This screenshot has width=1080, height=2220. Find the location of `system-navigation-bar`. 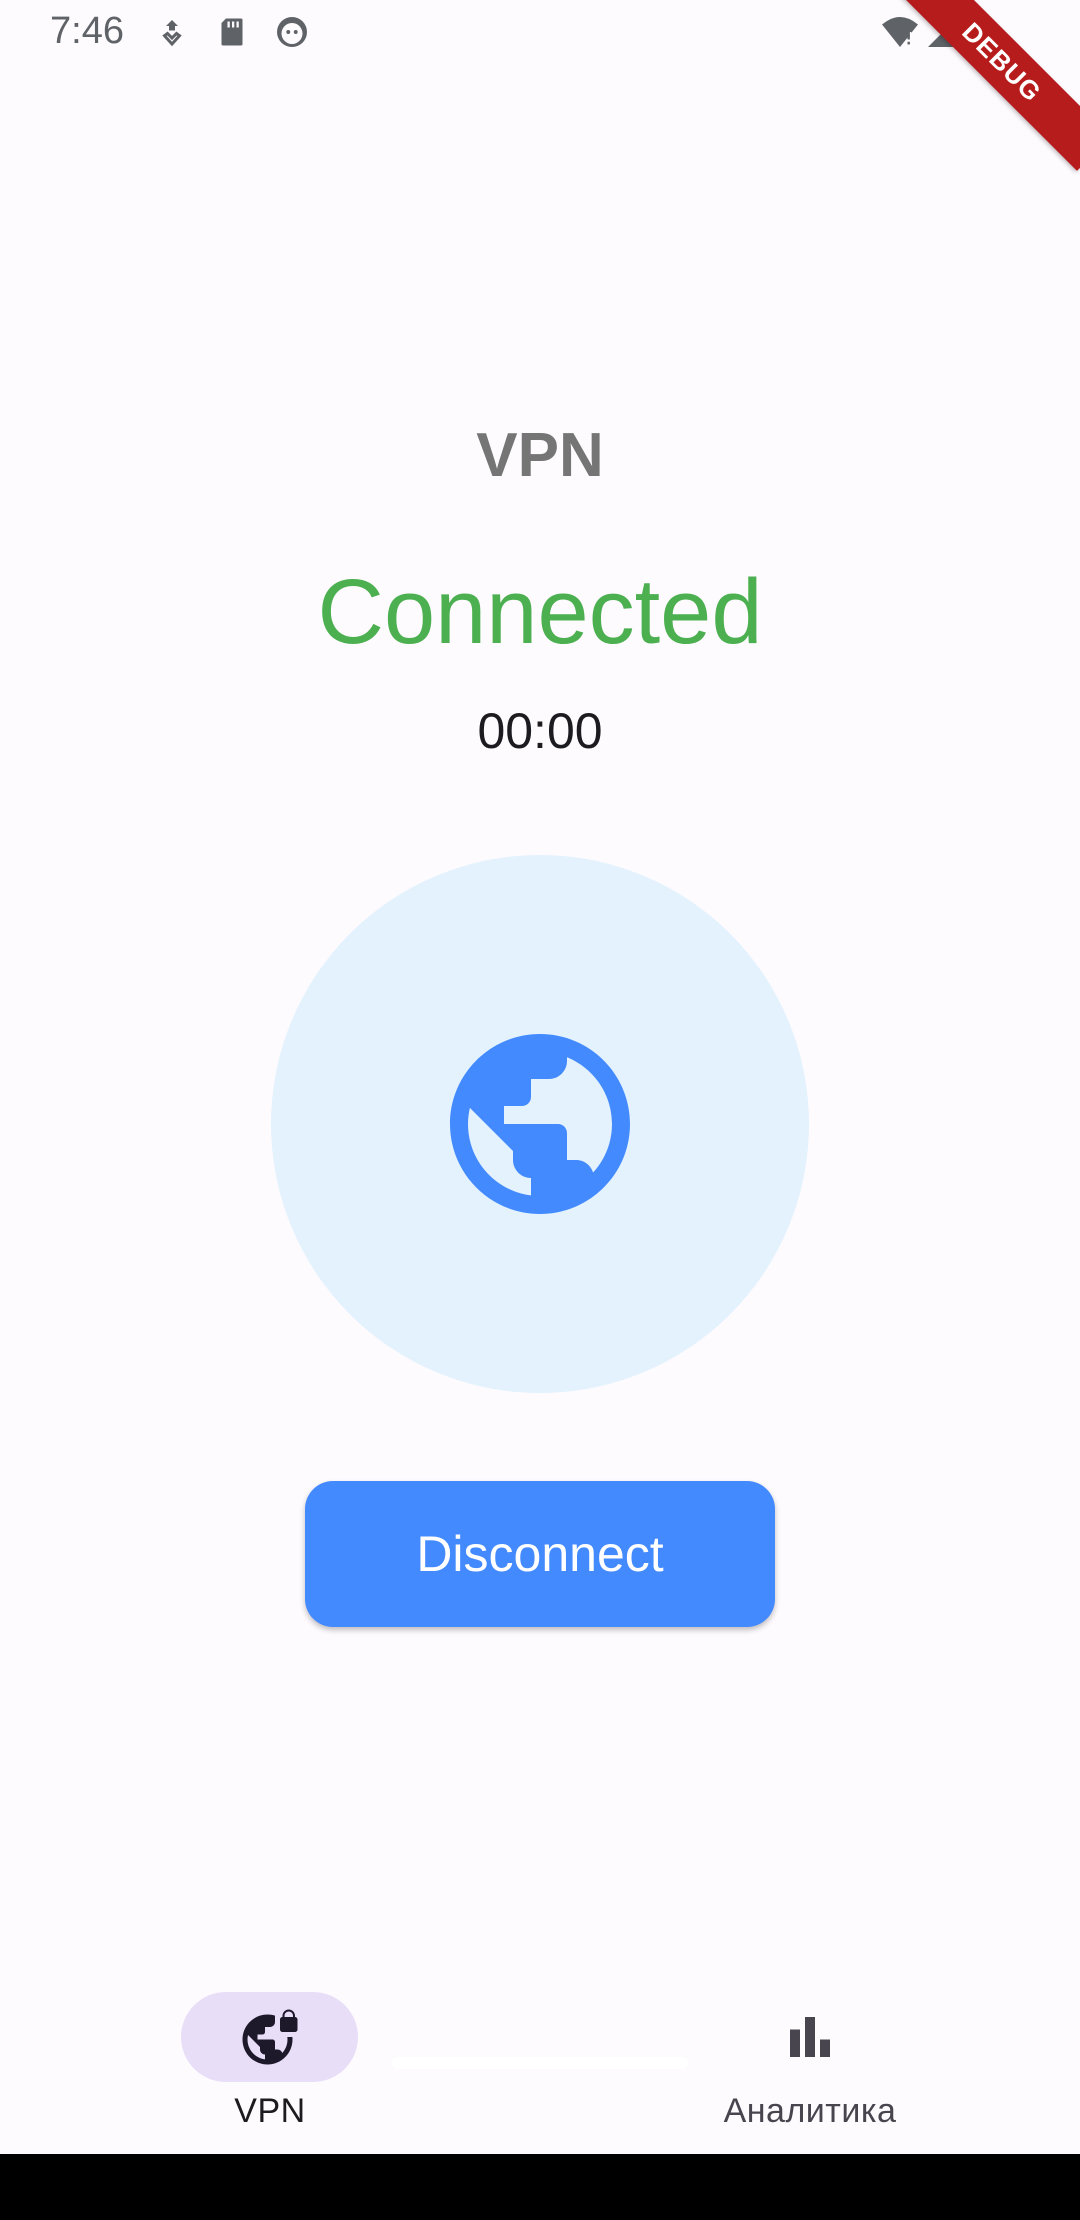

system-navigation-bar is located at coordinates (540, 2187).